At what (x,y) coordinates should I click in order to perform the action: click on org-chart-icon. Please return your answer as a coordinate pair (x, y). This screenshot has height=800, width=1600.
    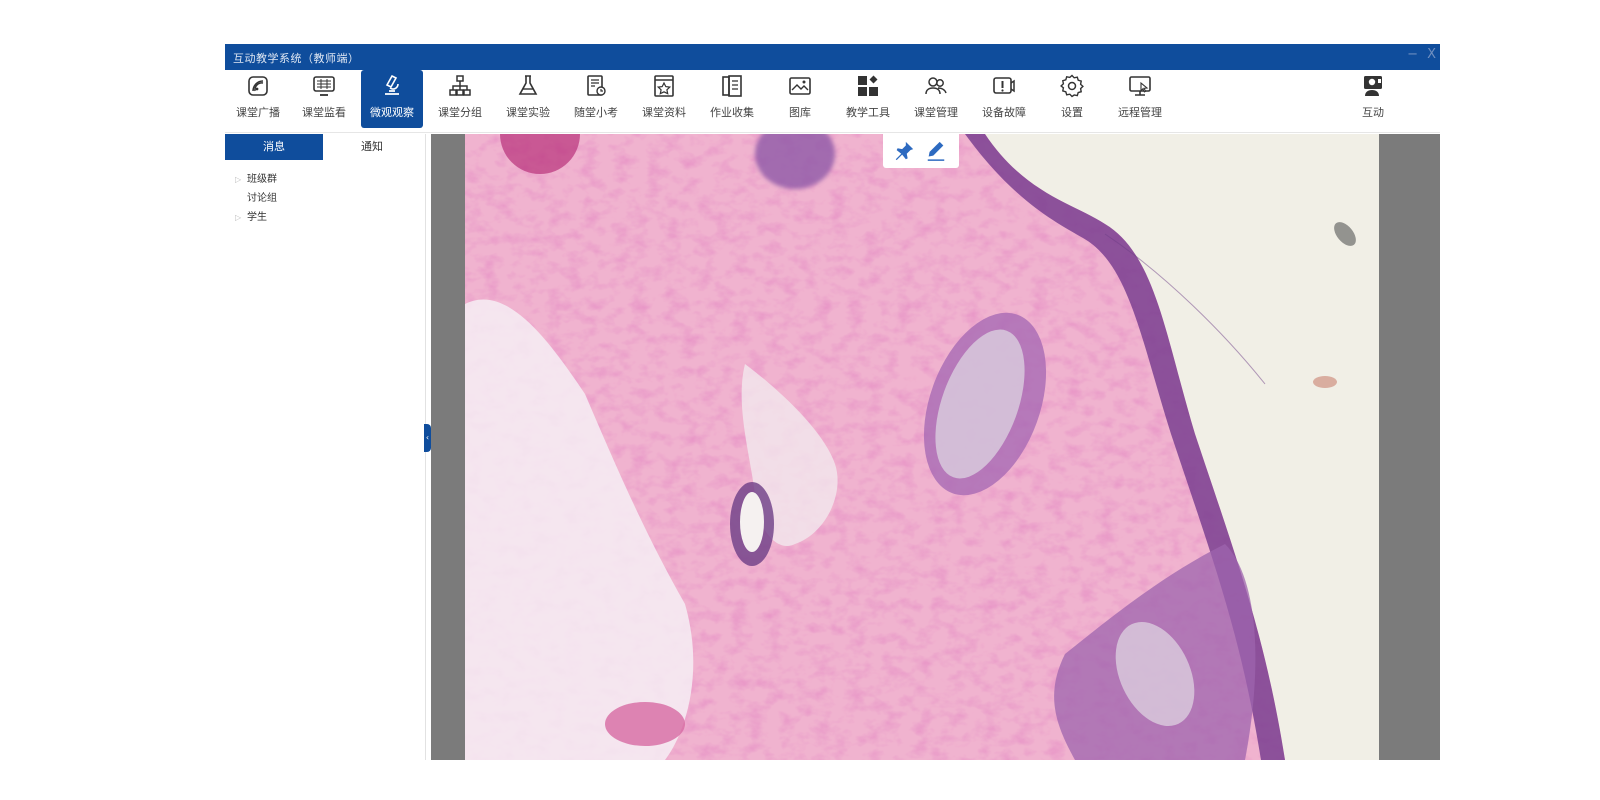
    Looking at the image, I should click on (460, 85).